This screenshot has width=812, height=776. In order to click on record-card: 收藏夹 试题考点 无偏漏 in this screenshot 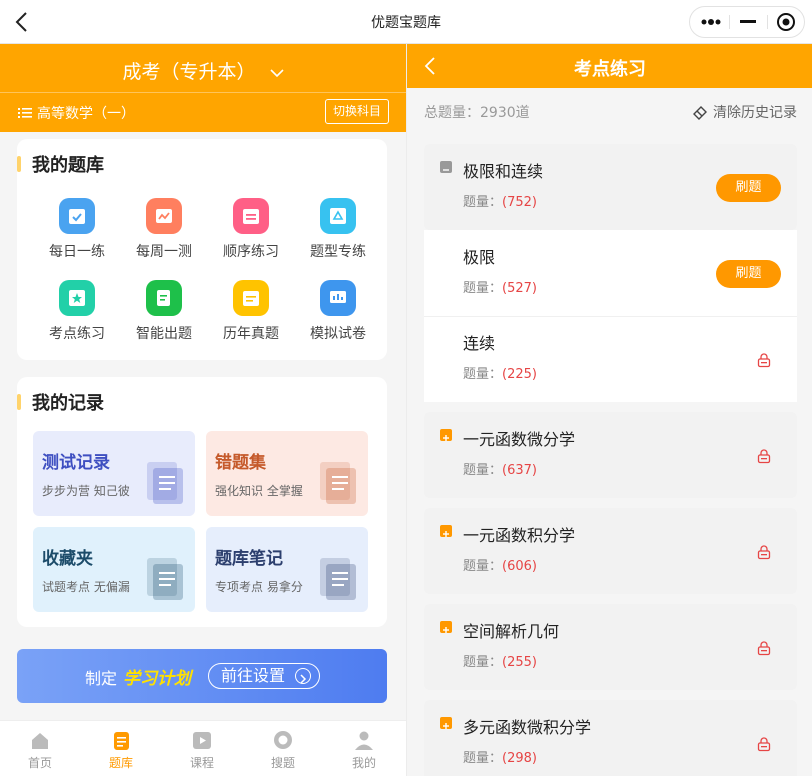, I will do `click(114, 569)`.